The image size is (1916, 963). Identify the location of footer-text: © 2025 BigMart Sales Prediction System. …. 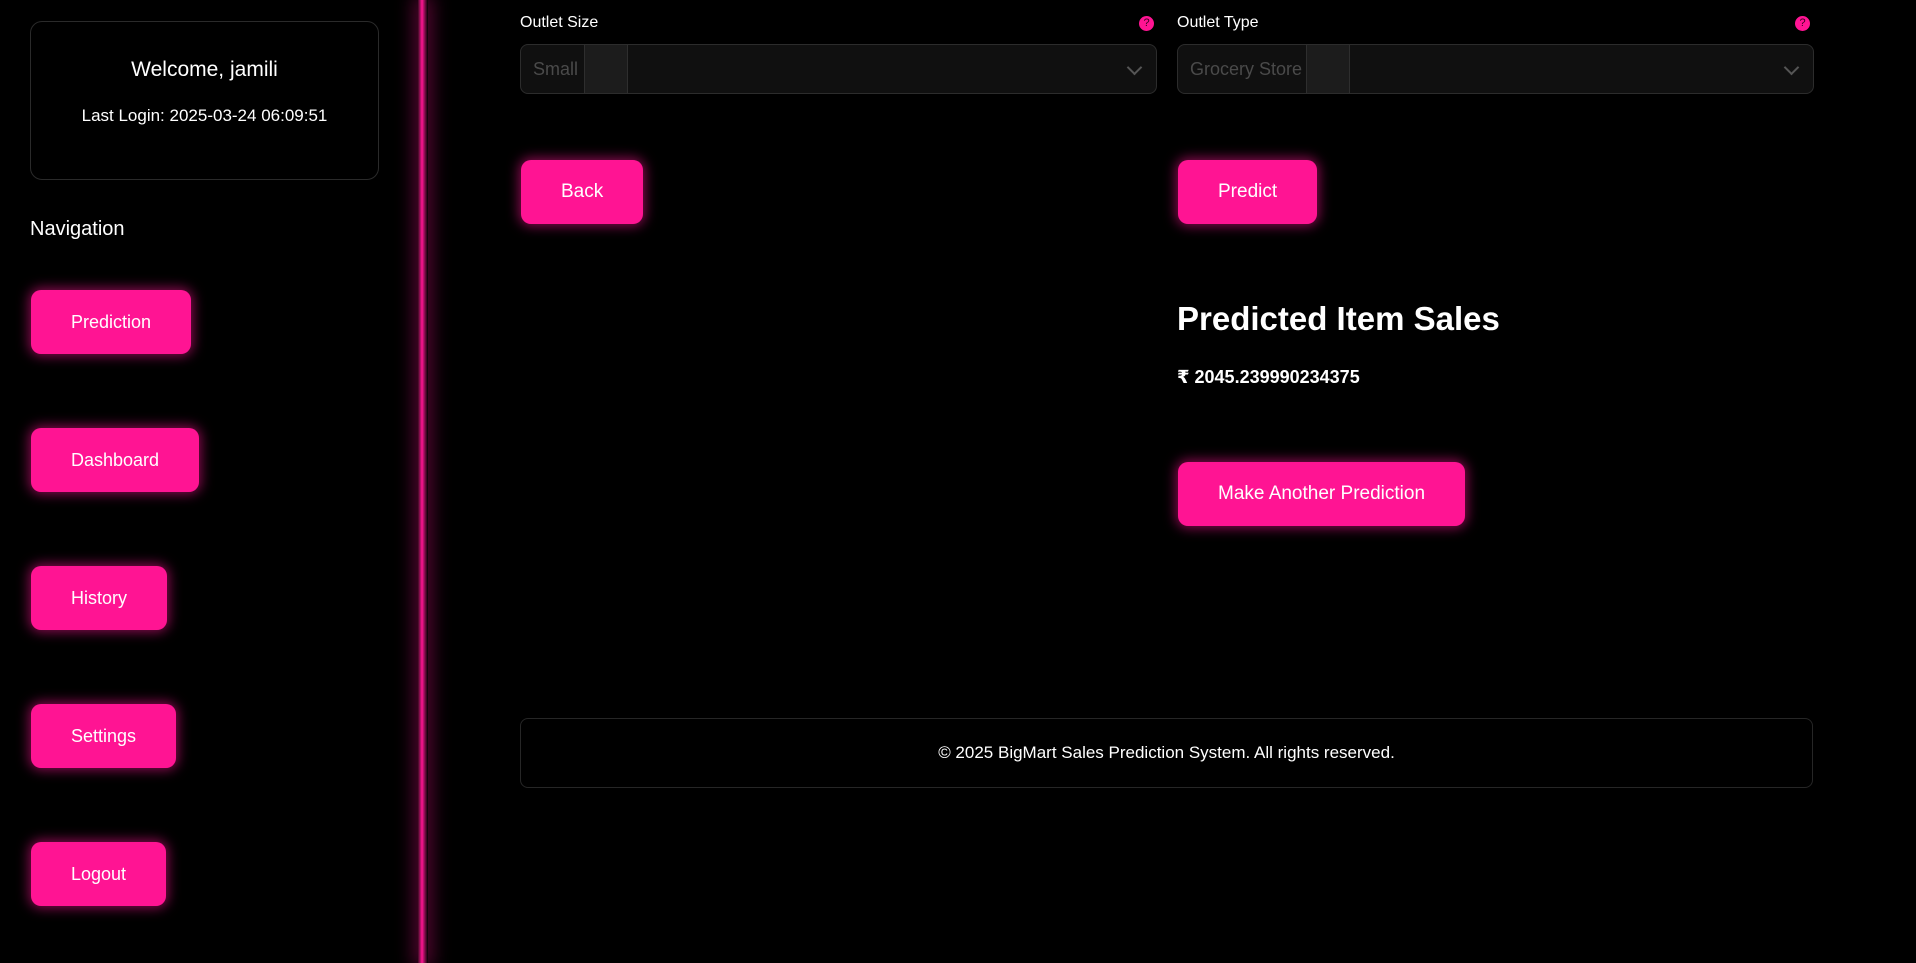
(1166, 752).